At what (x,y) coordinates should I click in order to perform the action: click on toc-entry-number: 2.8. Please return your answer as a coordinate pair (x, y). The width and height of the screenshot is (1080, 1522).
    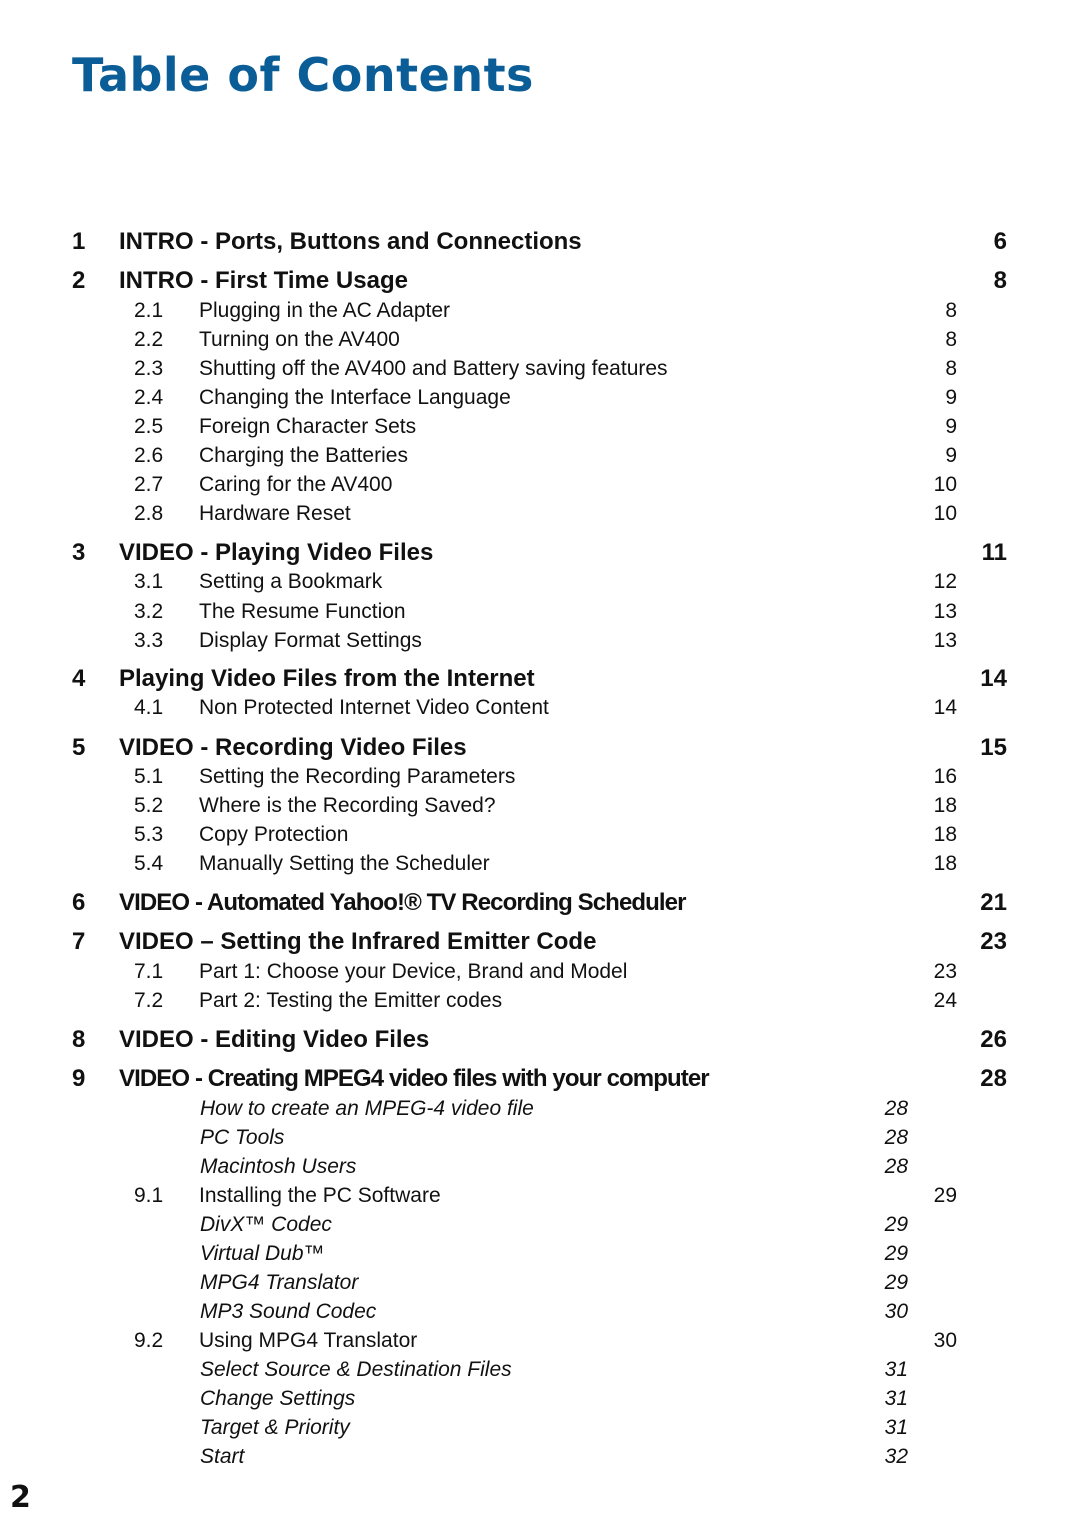
    Looking at the image, I should click on (149, 513).